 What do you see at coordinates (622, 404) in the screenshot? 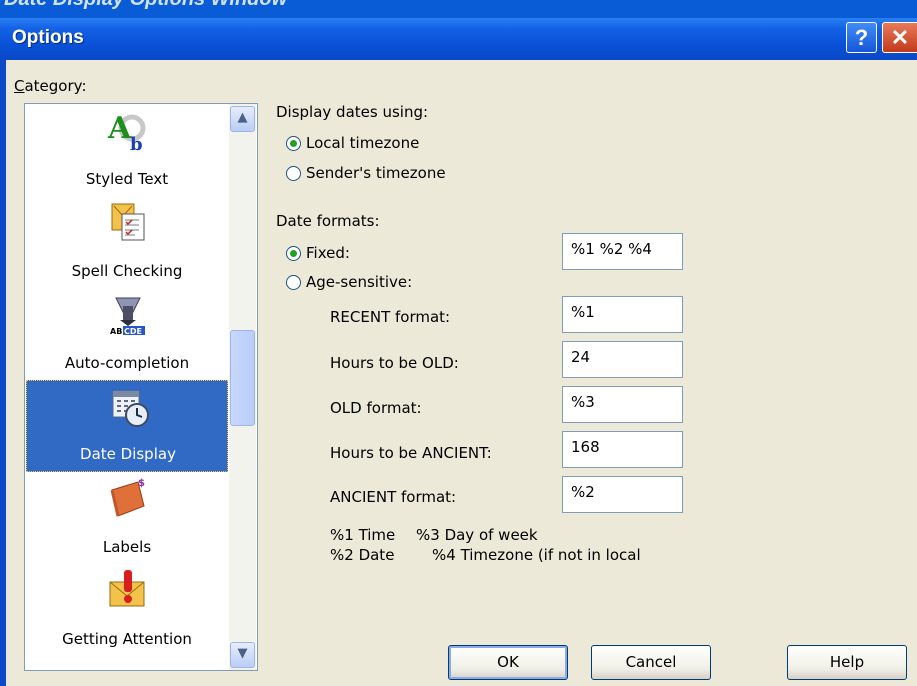
I see `old-format-field: %3` at bounding box center [622, 404].